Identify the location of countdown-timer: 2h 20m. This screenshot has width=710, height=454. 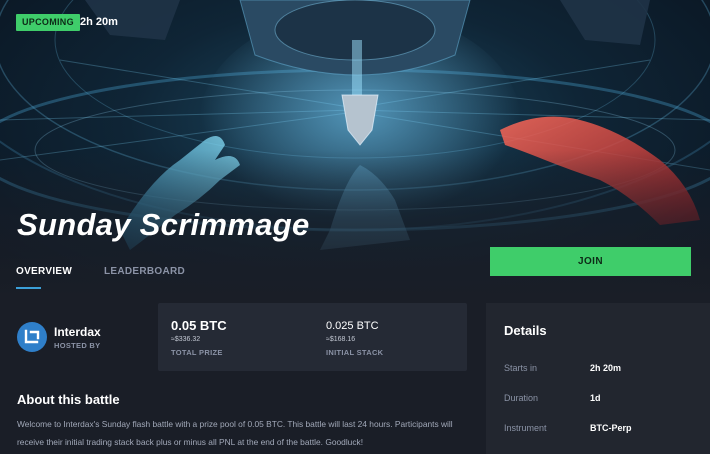
(99, 22).